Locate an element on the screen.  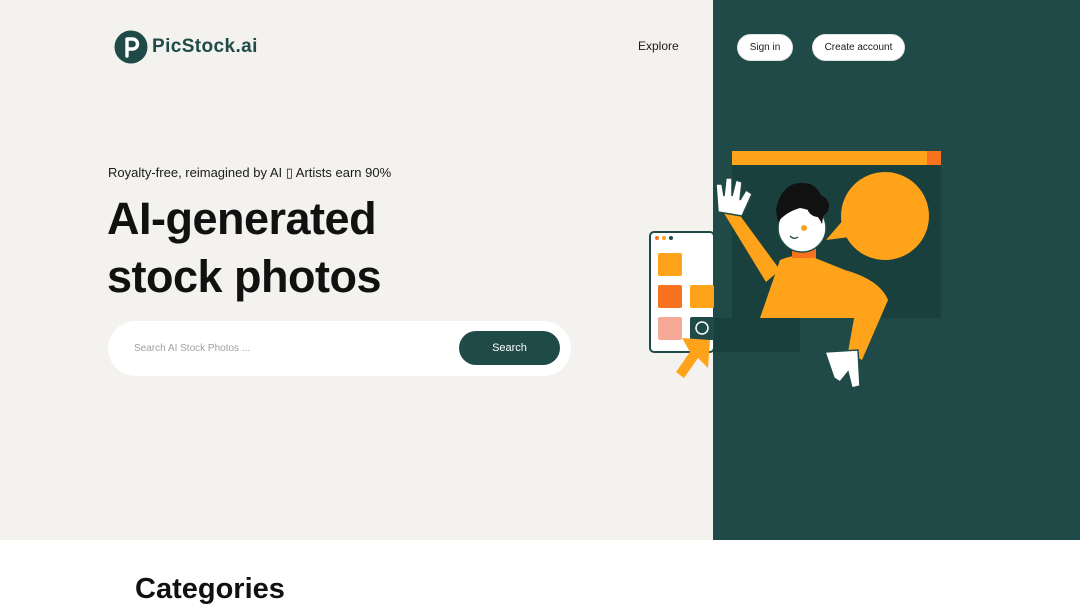
hero-illustration is located at coordinates (795, 270).